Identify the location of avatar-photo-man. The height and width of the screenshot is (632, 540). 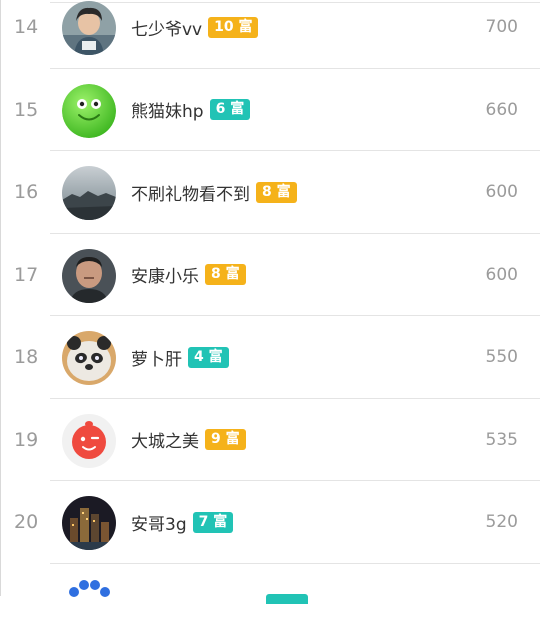
(89, 275).